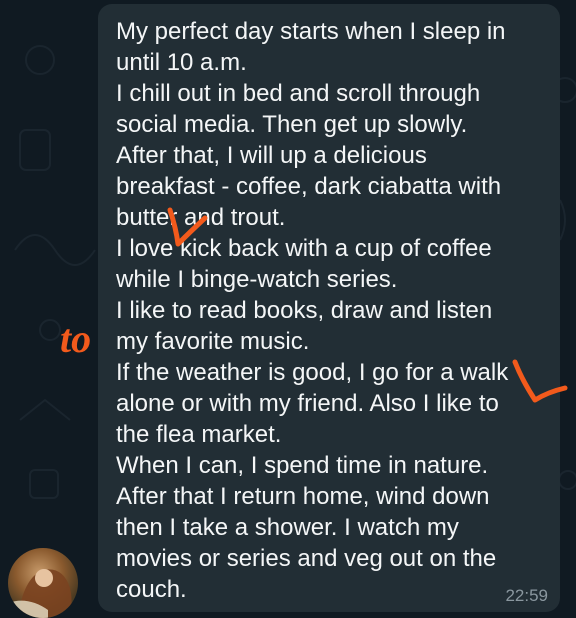 The height and width of the screenshot is (618, 576). What do you see at coordinates (181, 62) in the screenshot?
I see `message-line: until 10 a.m.` at bounding box center [181, 62].